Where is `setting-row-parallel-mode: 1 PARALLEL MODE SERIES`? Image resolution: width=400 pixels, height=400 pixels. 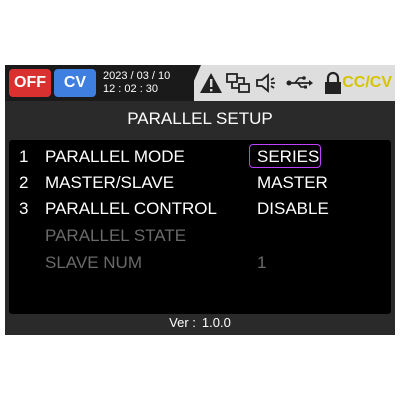 setting-row-parallel-mode: 1 PARALLEL MODE SERIES is located at coordinates (200, 156).